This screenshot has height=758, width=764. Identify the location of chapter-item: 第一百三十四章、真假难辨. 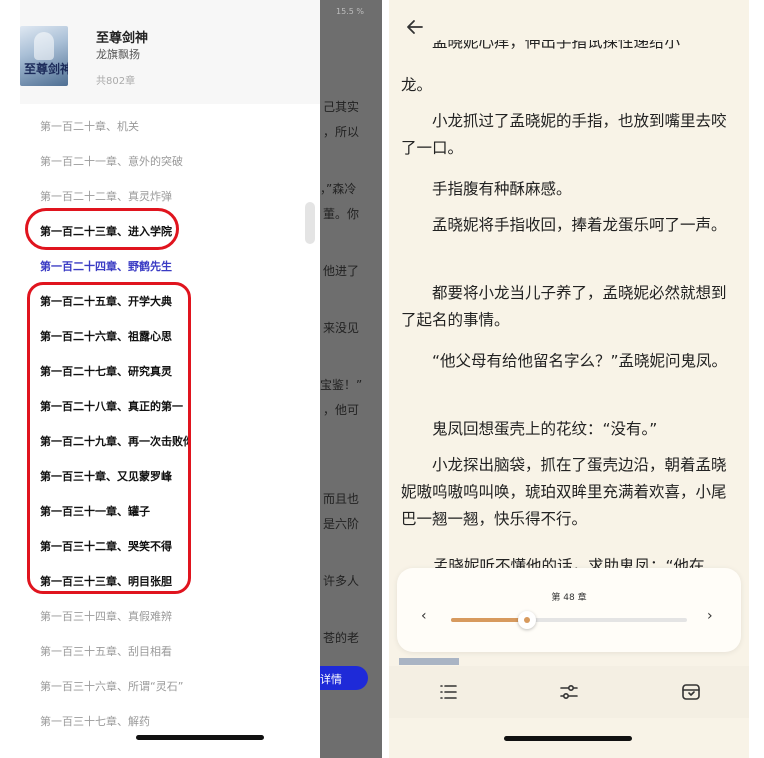
(115, 616).